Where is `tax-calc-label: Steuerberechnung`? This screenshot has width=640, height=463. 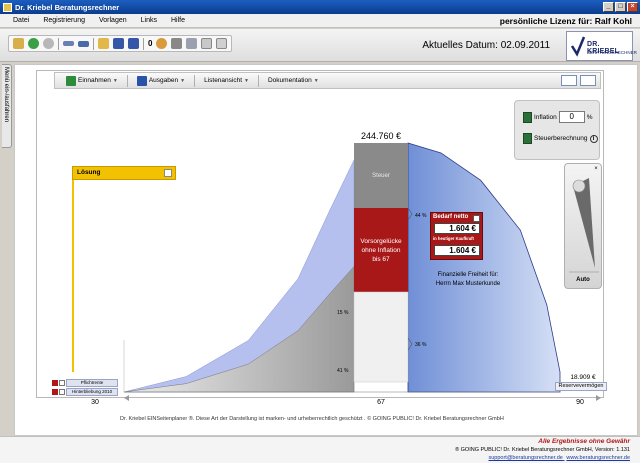
tax-calc-label: Steuerberechnung is located at coordinates (561, 138).